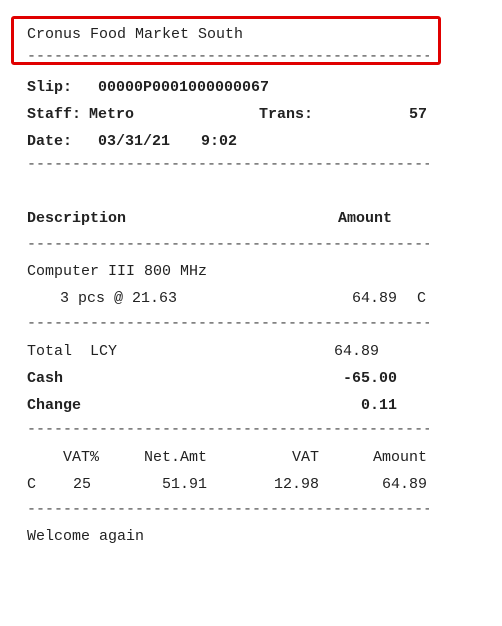 Image resolution: width=502 pixels, height=626 pixels. I want to click on net-amt-header: Net.Amt, so click(175, 457).